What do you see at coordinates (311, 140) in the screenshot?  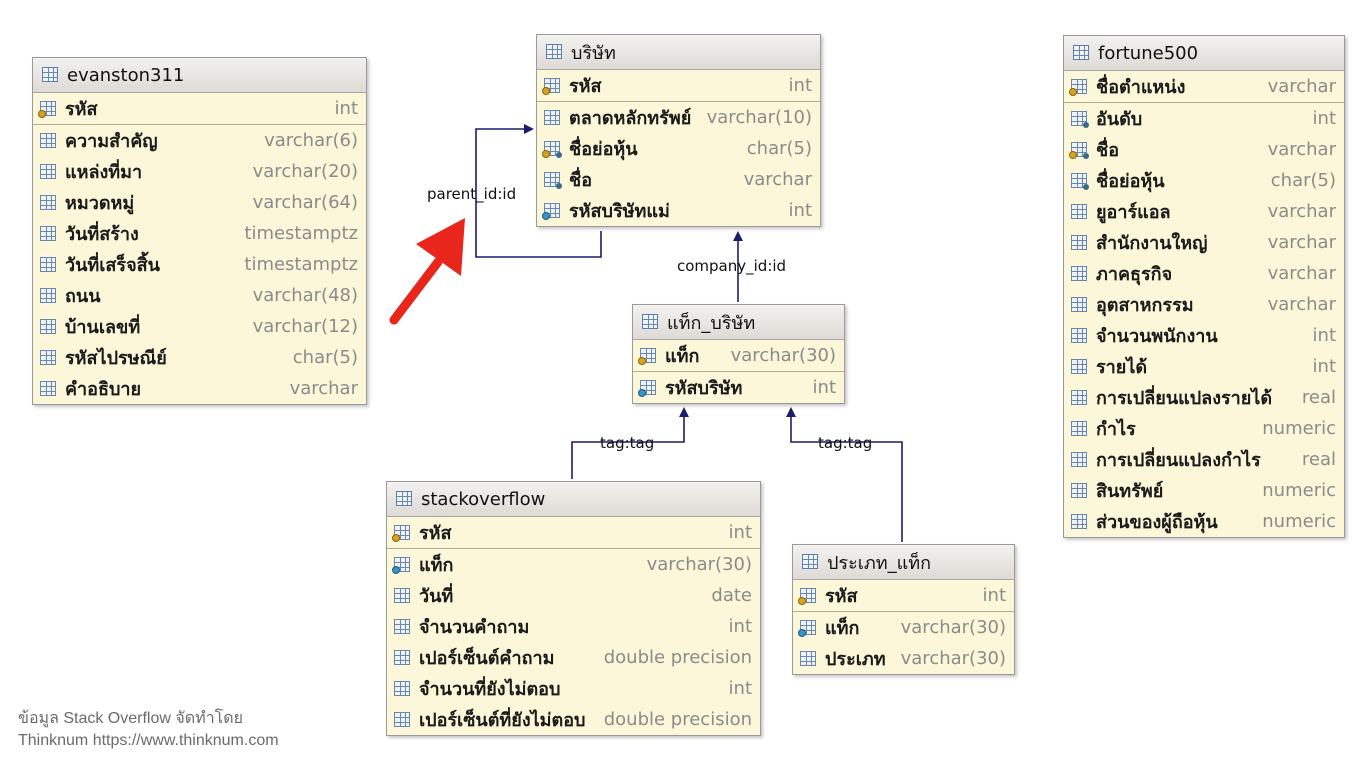 I see `column-type: varchar(6)` at bounding box center [311, 140].